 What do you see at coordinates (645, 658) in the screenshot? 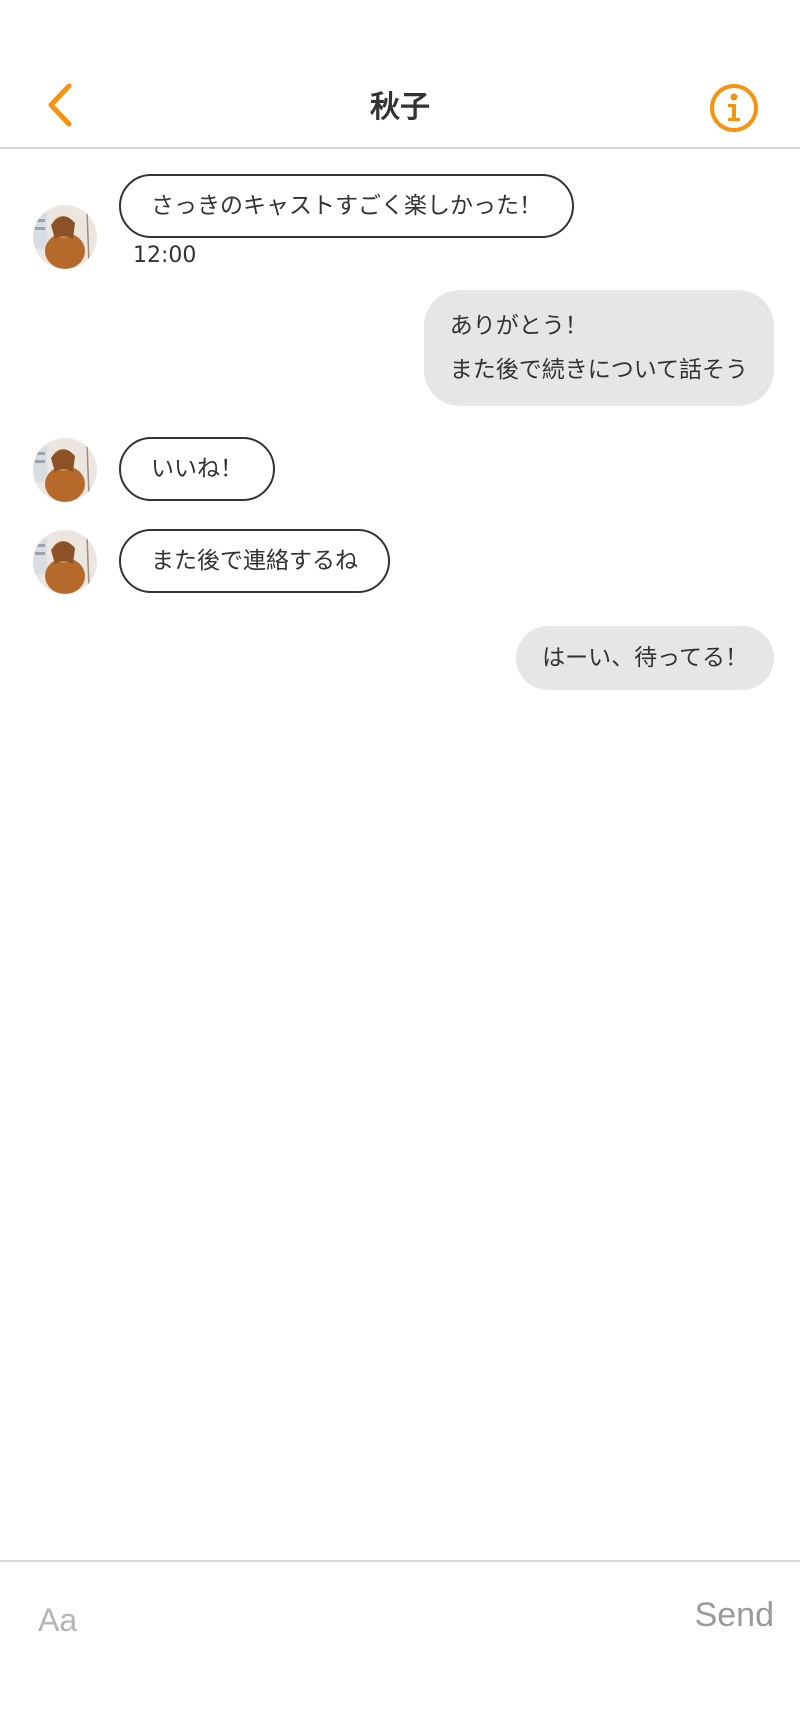
I see `message-bubble-sent: はーい、待ってる！` at bounding box center [645, 658].